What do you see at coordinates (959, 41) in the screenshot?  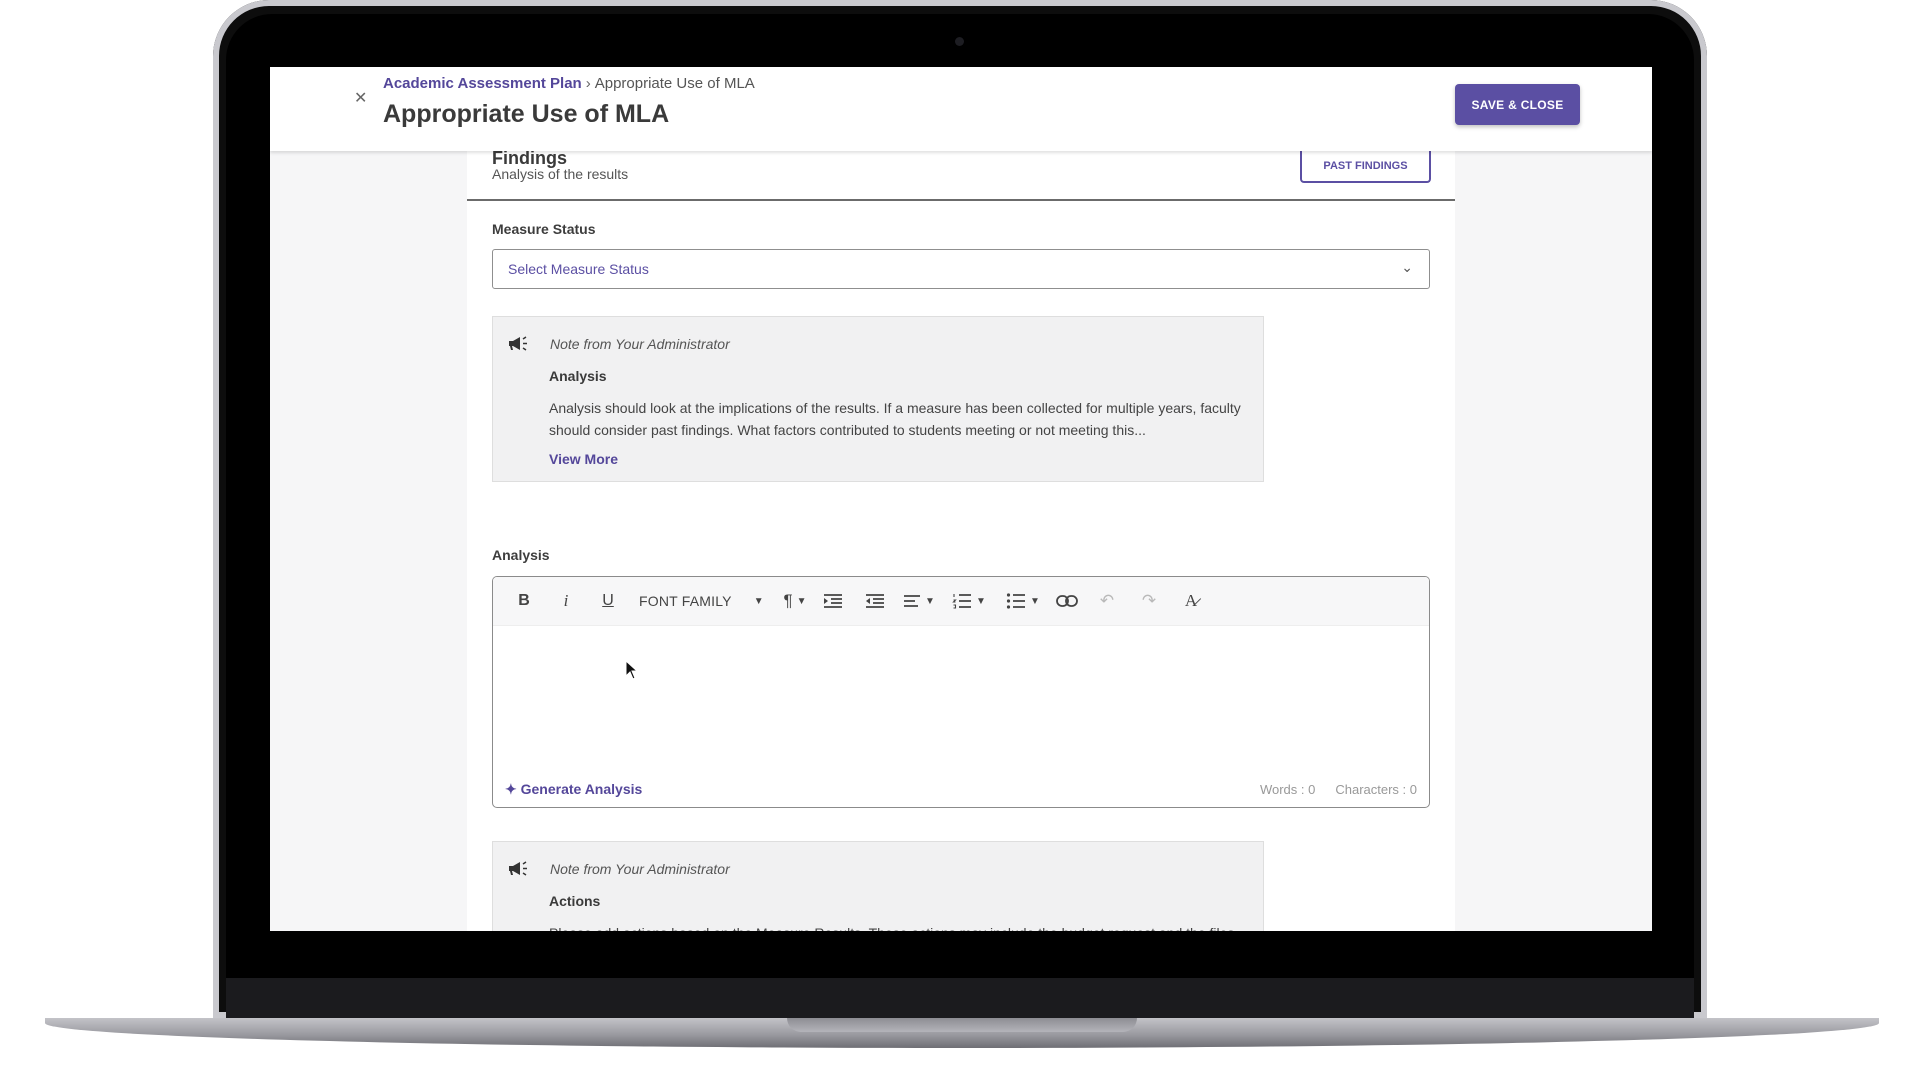 I see `camera-icon` at bounding box center [959, 41].